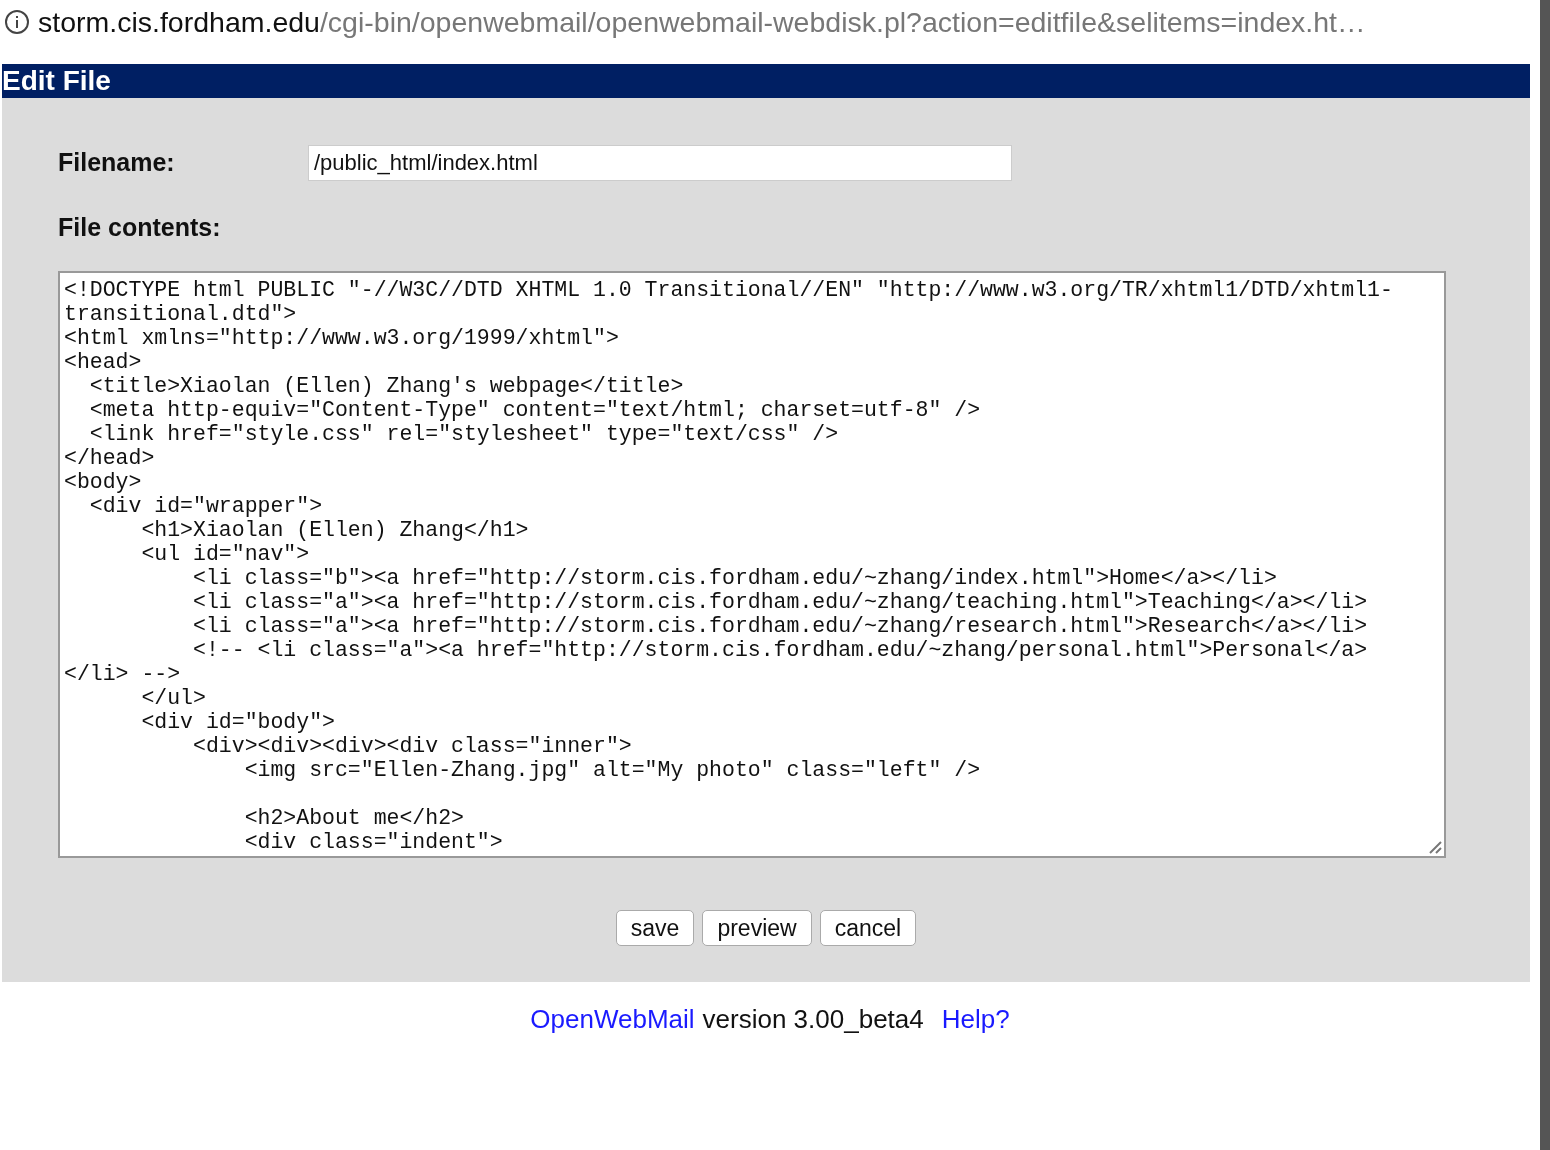  I want to click on code-line: <!DOCTYPE html PUBLIC "-//W3C//DTD XHTML 1.0 Transitional//EN" "http://www.w3.org/TR/xhtml1/DTD/xhtml1-, so click(728, 289).